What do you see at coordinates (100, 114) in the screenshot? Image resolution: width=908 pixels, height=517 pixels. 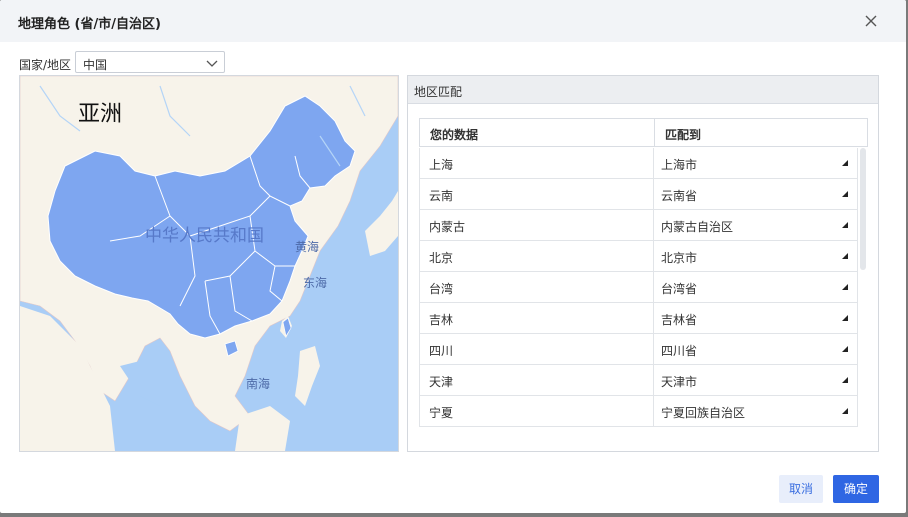 I see `continent-label: 亚洲` at bounding box center [100, 114].